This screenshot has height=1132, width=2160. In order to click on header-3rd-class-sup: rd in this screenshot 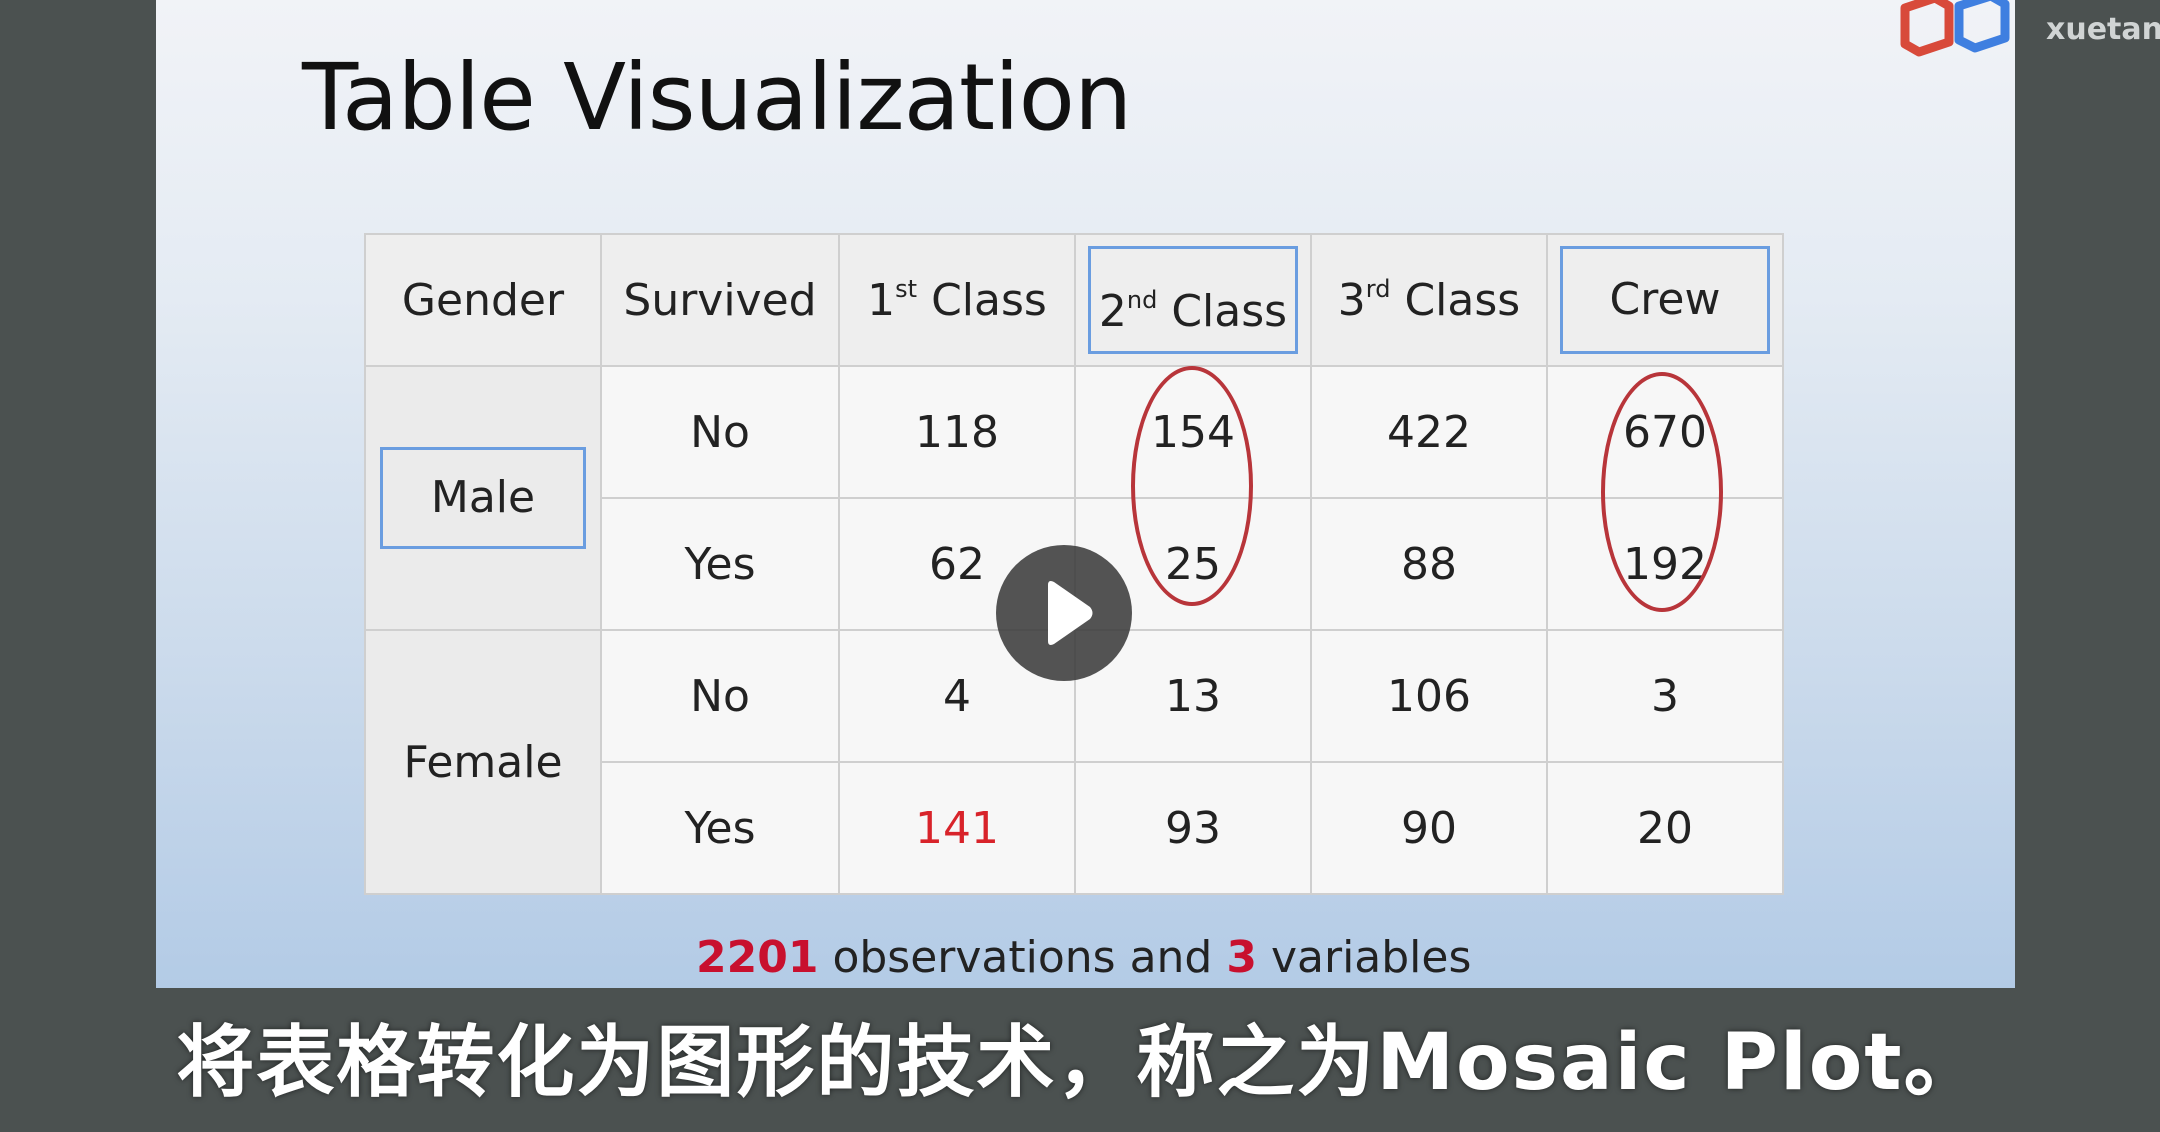, I will do `click(1378, 288)`.